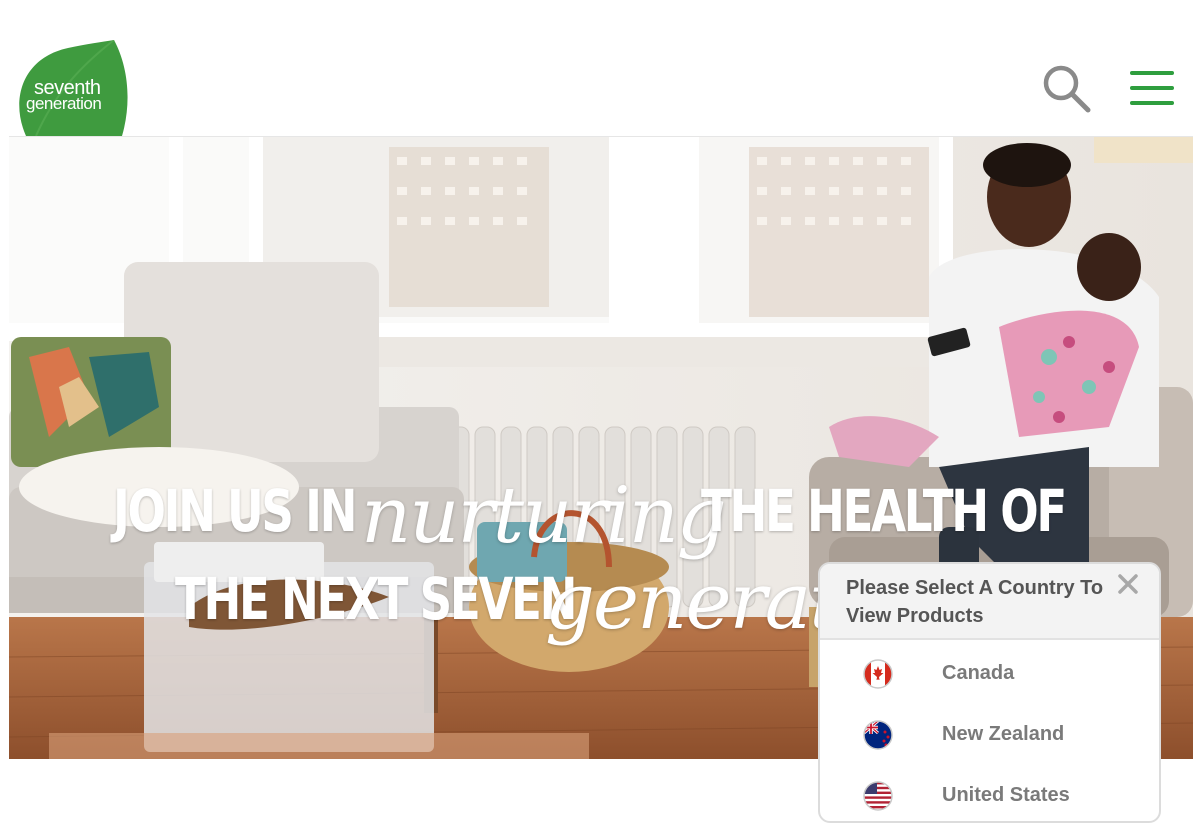  I want to click on headline-text-the-health-of: THE HEALTH OF, so click(884, 511).